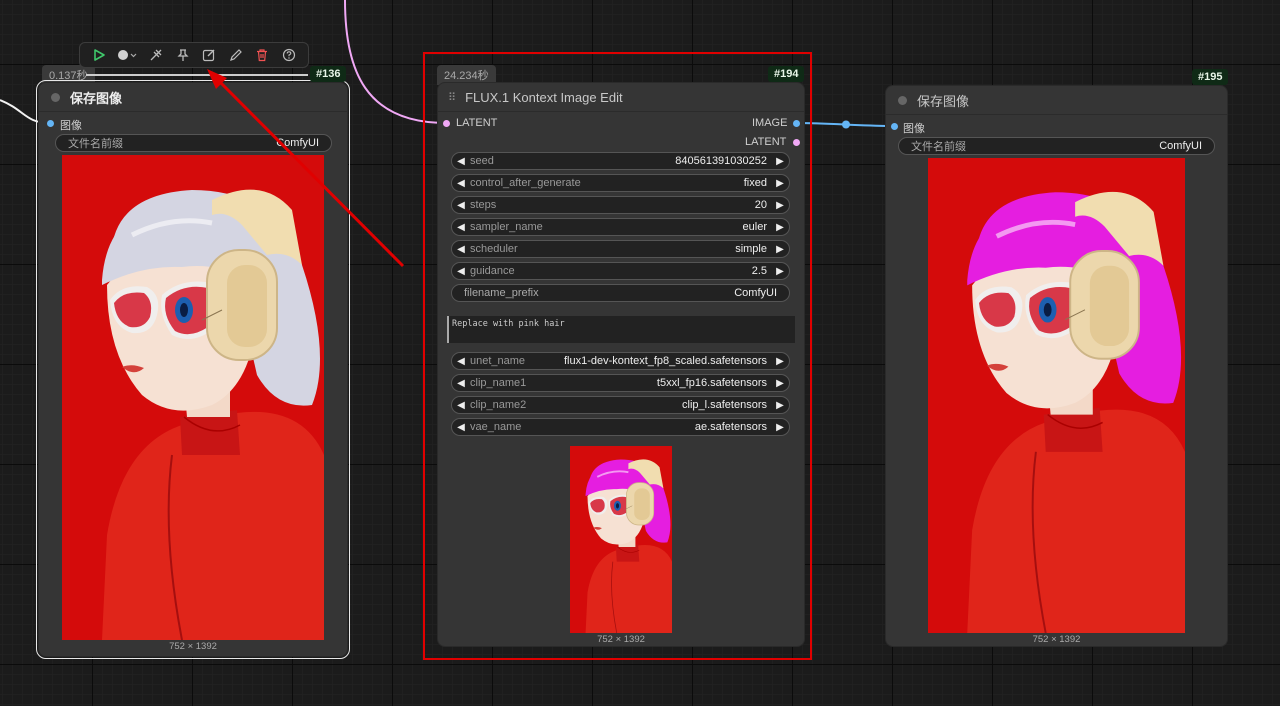 Image resolution: width=1280 pixels, height=706 pixels. I want to click on widget-label: guidance, so click(492, 271).